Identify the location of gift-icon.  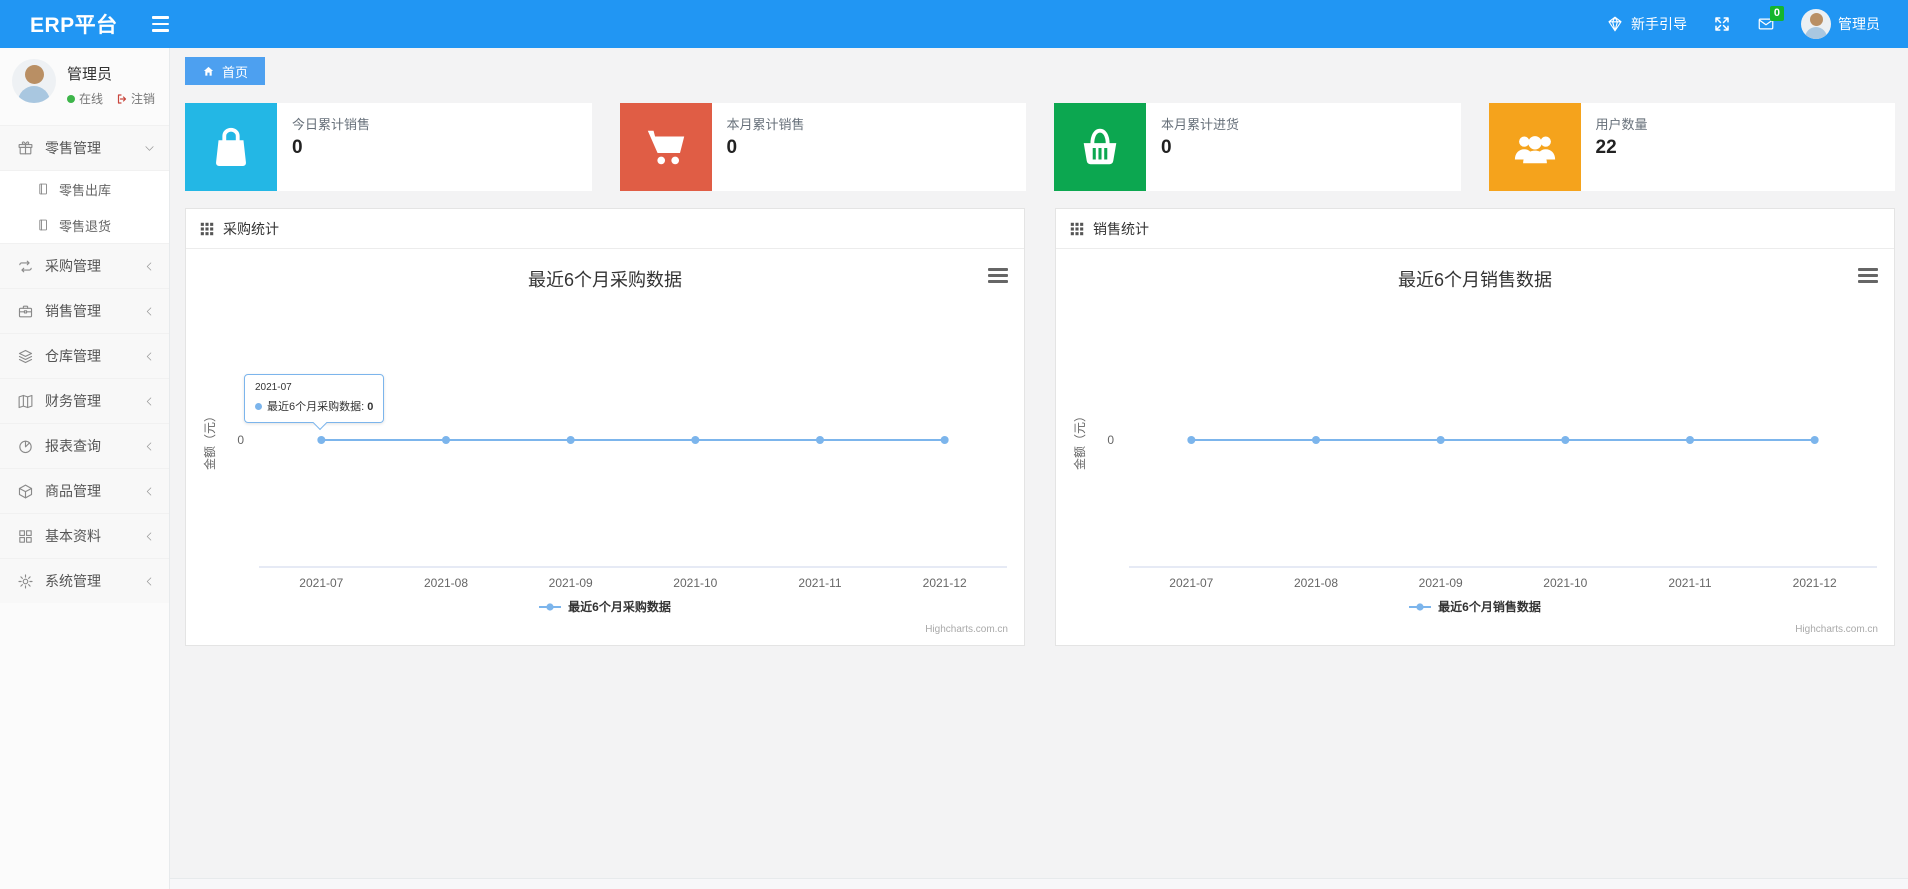
(25, 148).